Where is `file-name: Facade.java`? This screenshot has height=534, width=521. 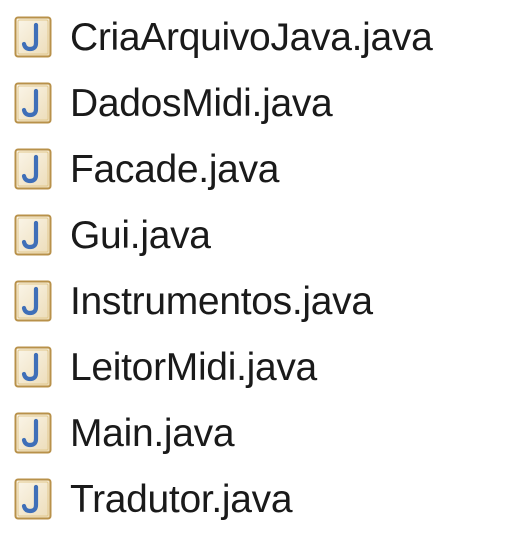 file-name: Facade.java is located at coordinates (175, 169).